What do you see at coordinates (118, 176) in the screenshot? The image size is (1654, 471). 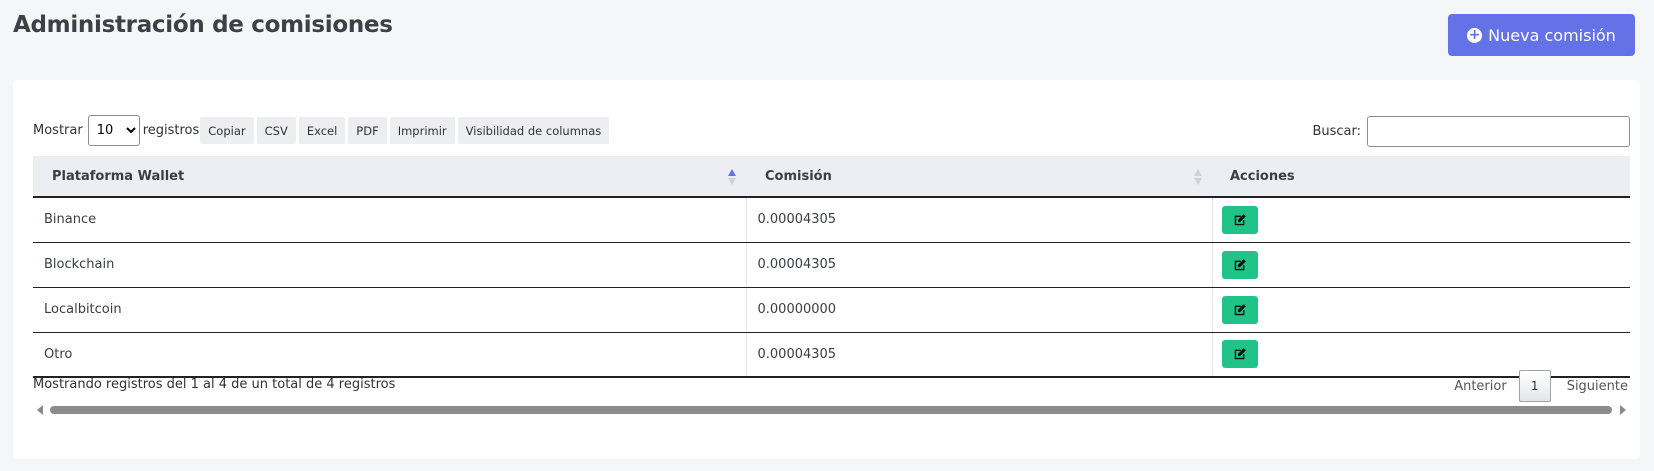 I see `column-header-platform-label: Plataforma Wallet` at bounding box center [118, 176].